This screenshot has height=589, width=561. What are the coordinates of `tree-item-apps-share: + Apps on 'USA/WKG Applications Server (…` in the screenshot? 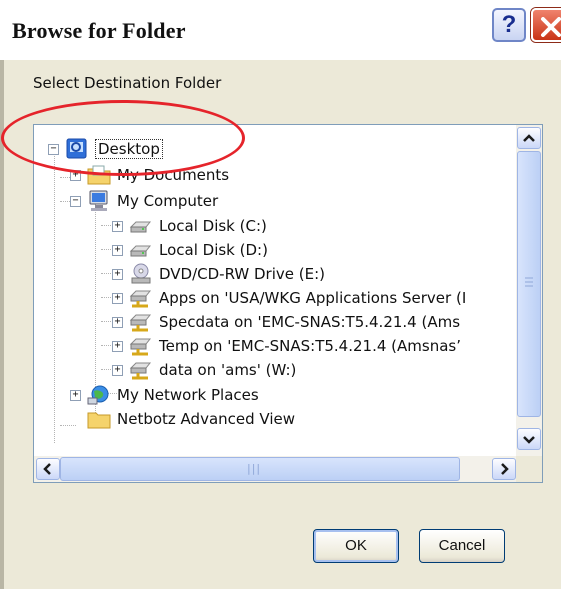 It's located at (289, 298).